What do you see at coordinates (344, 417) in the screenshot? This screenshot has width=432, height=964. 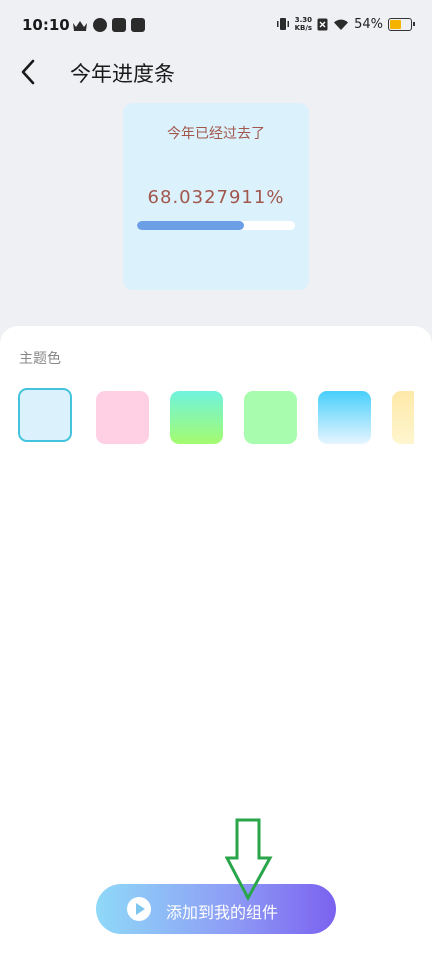 I see `theme-swatch-blue-sky` at bounding box center [344, 417].